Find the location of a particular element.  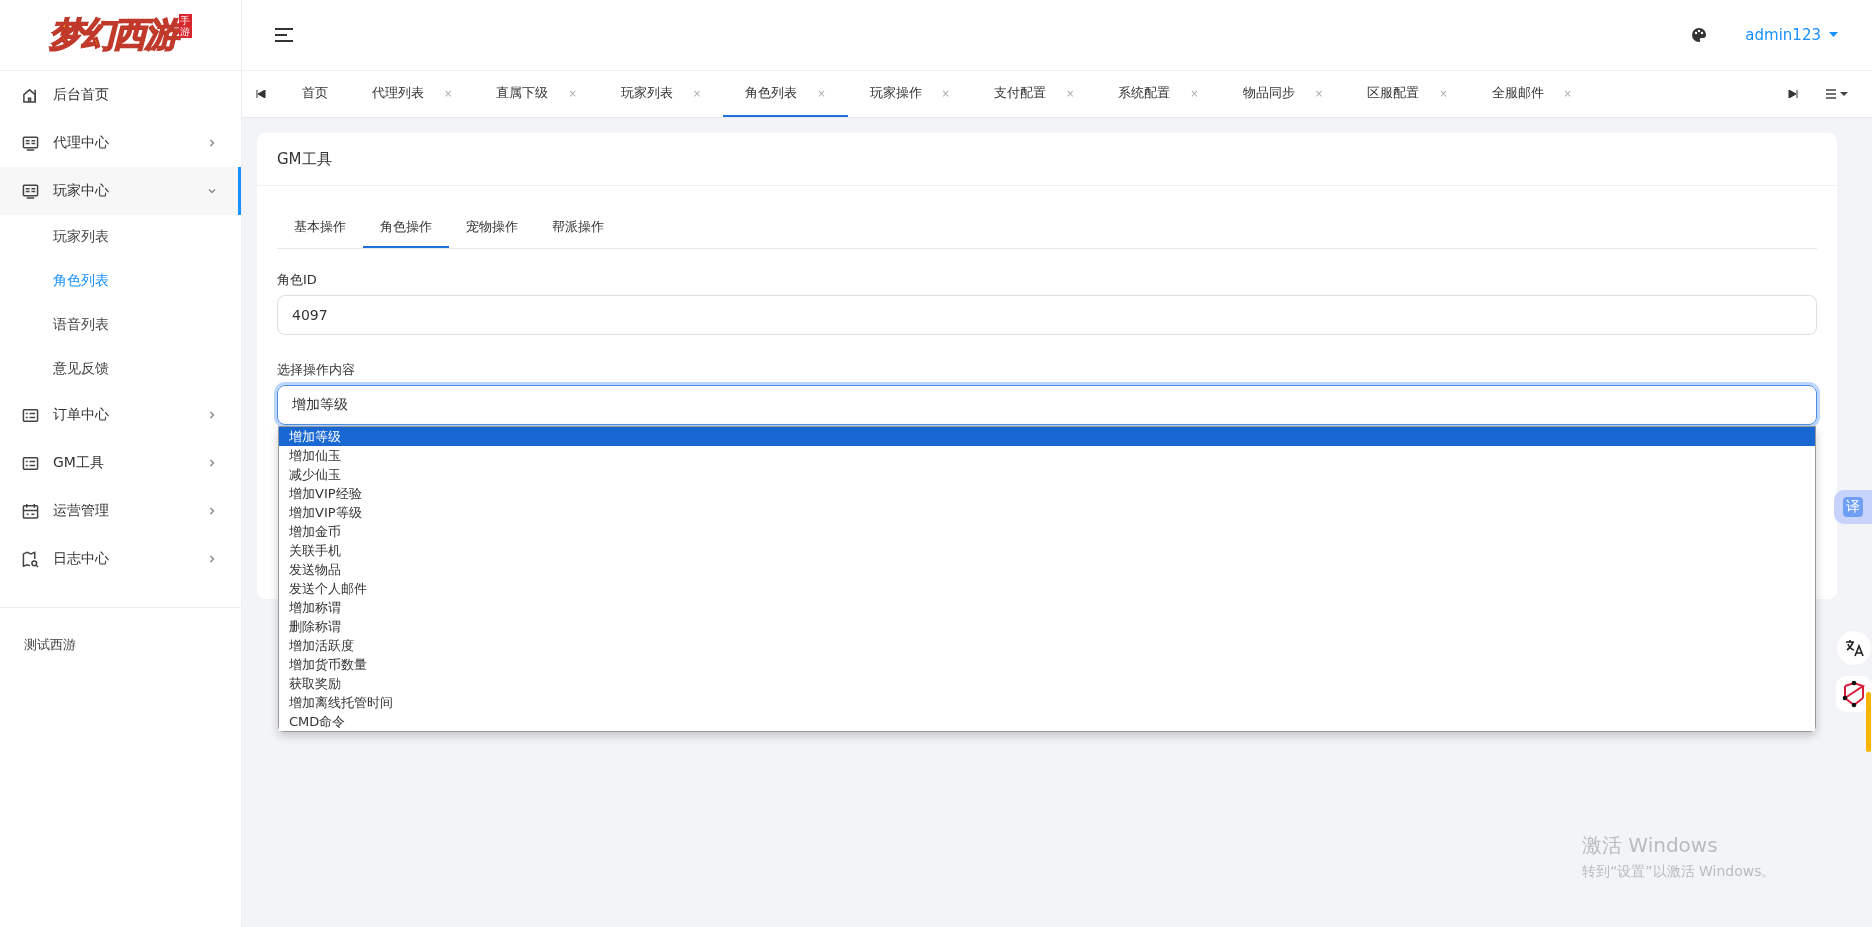

page-tab: 角色列表 × is located at coordinates (785, 94).